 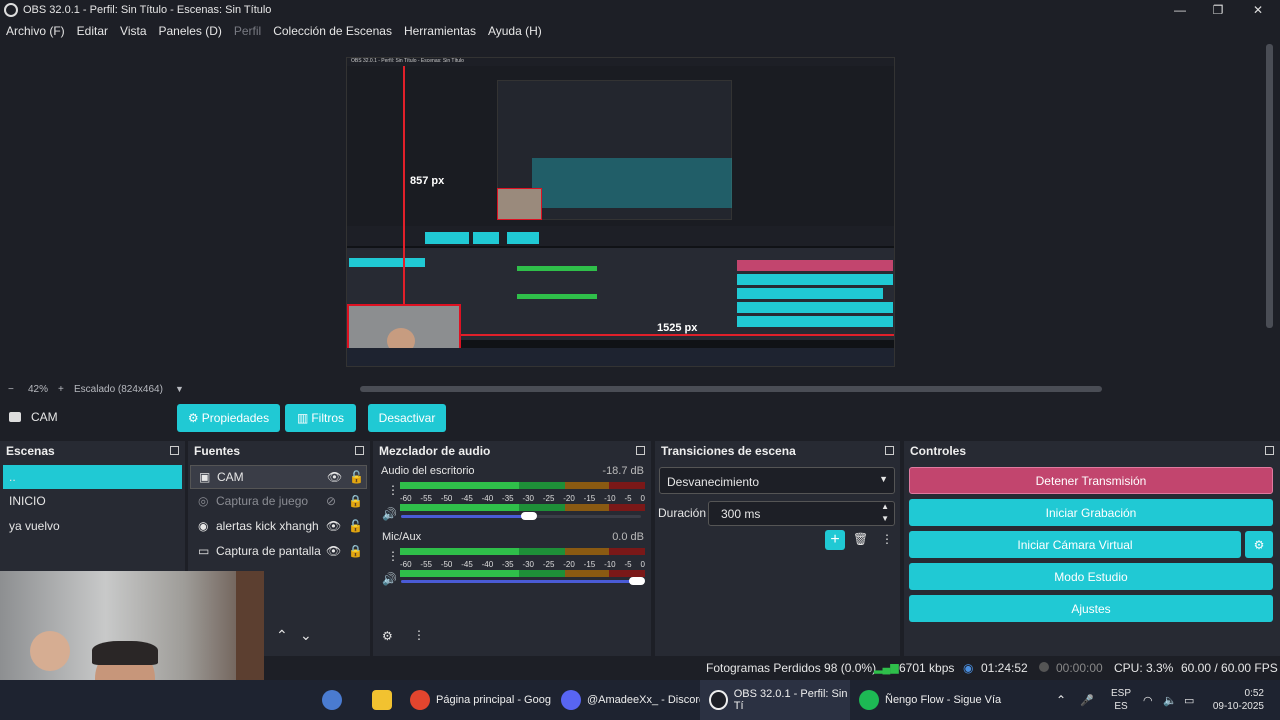 What do you see at coordinates (1091, 608) in the screenshot?
I see `settings-button: Ajustes` at bounding box center [1091, 608].